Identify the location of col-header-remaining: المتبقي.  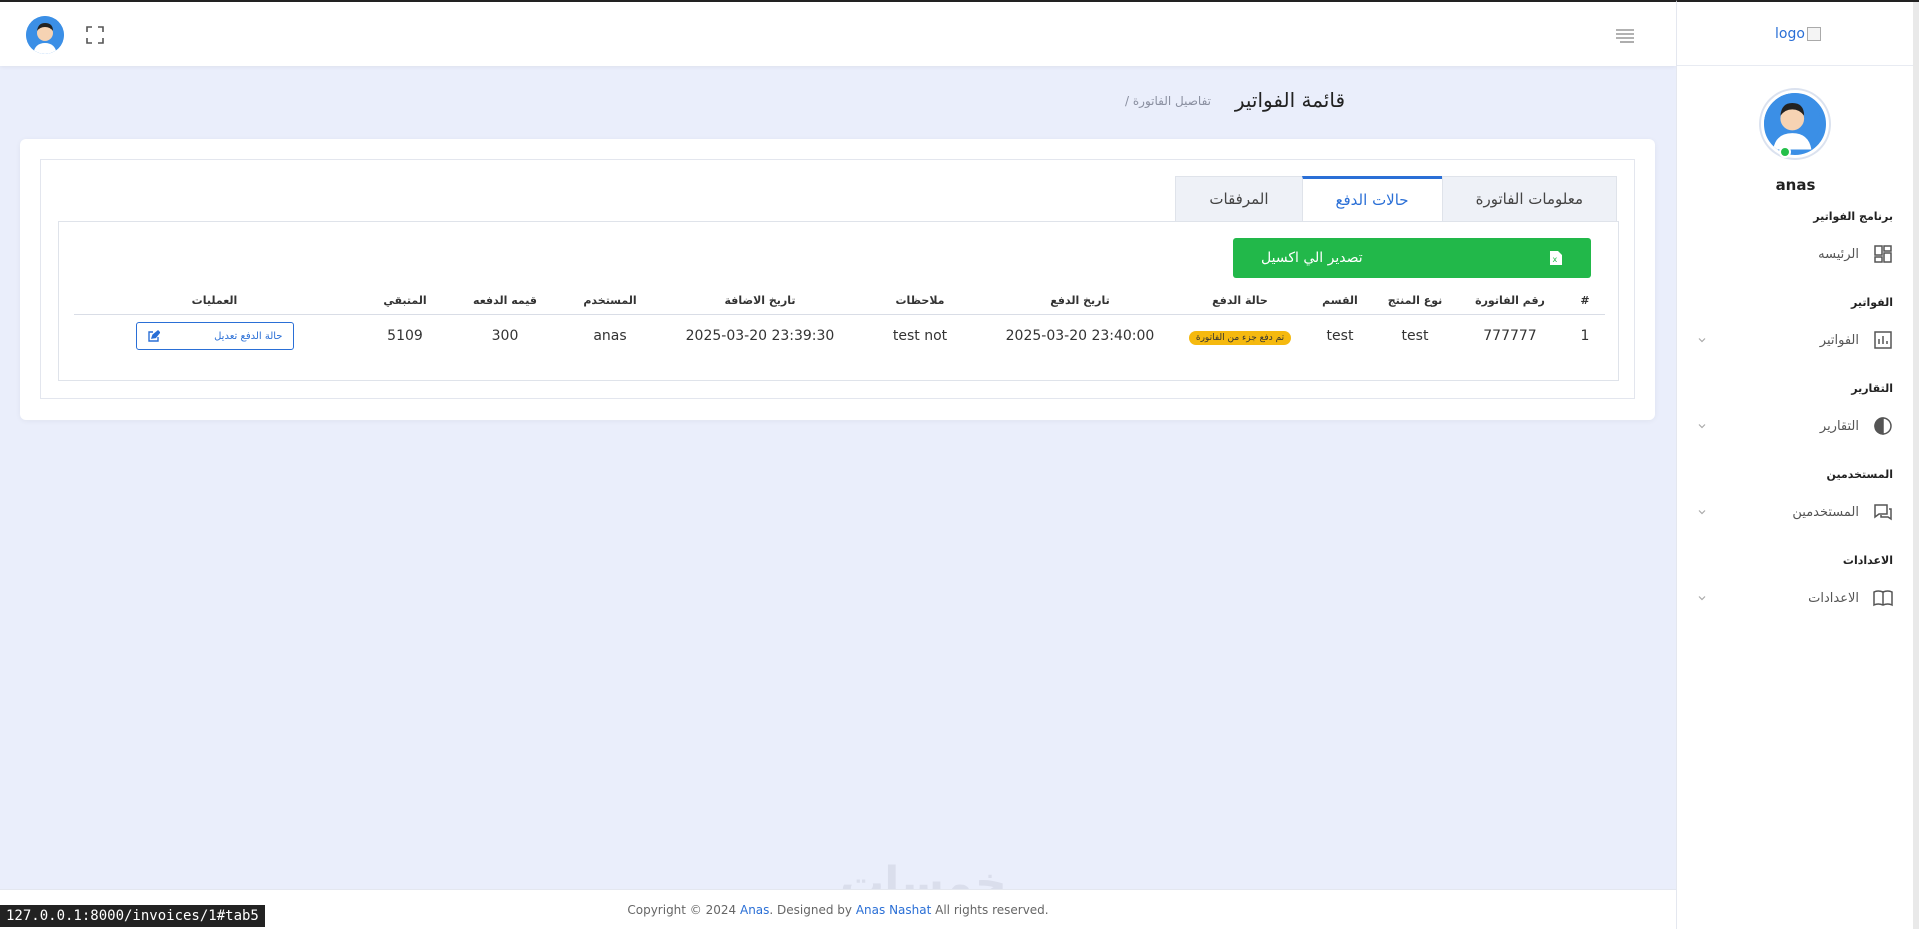
(405, 301).